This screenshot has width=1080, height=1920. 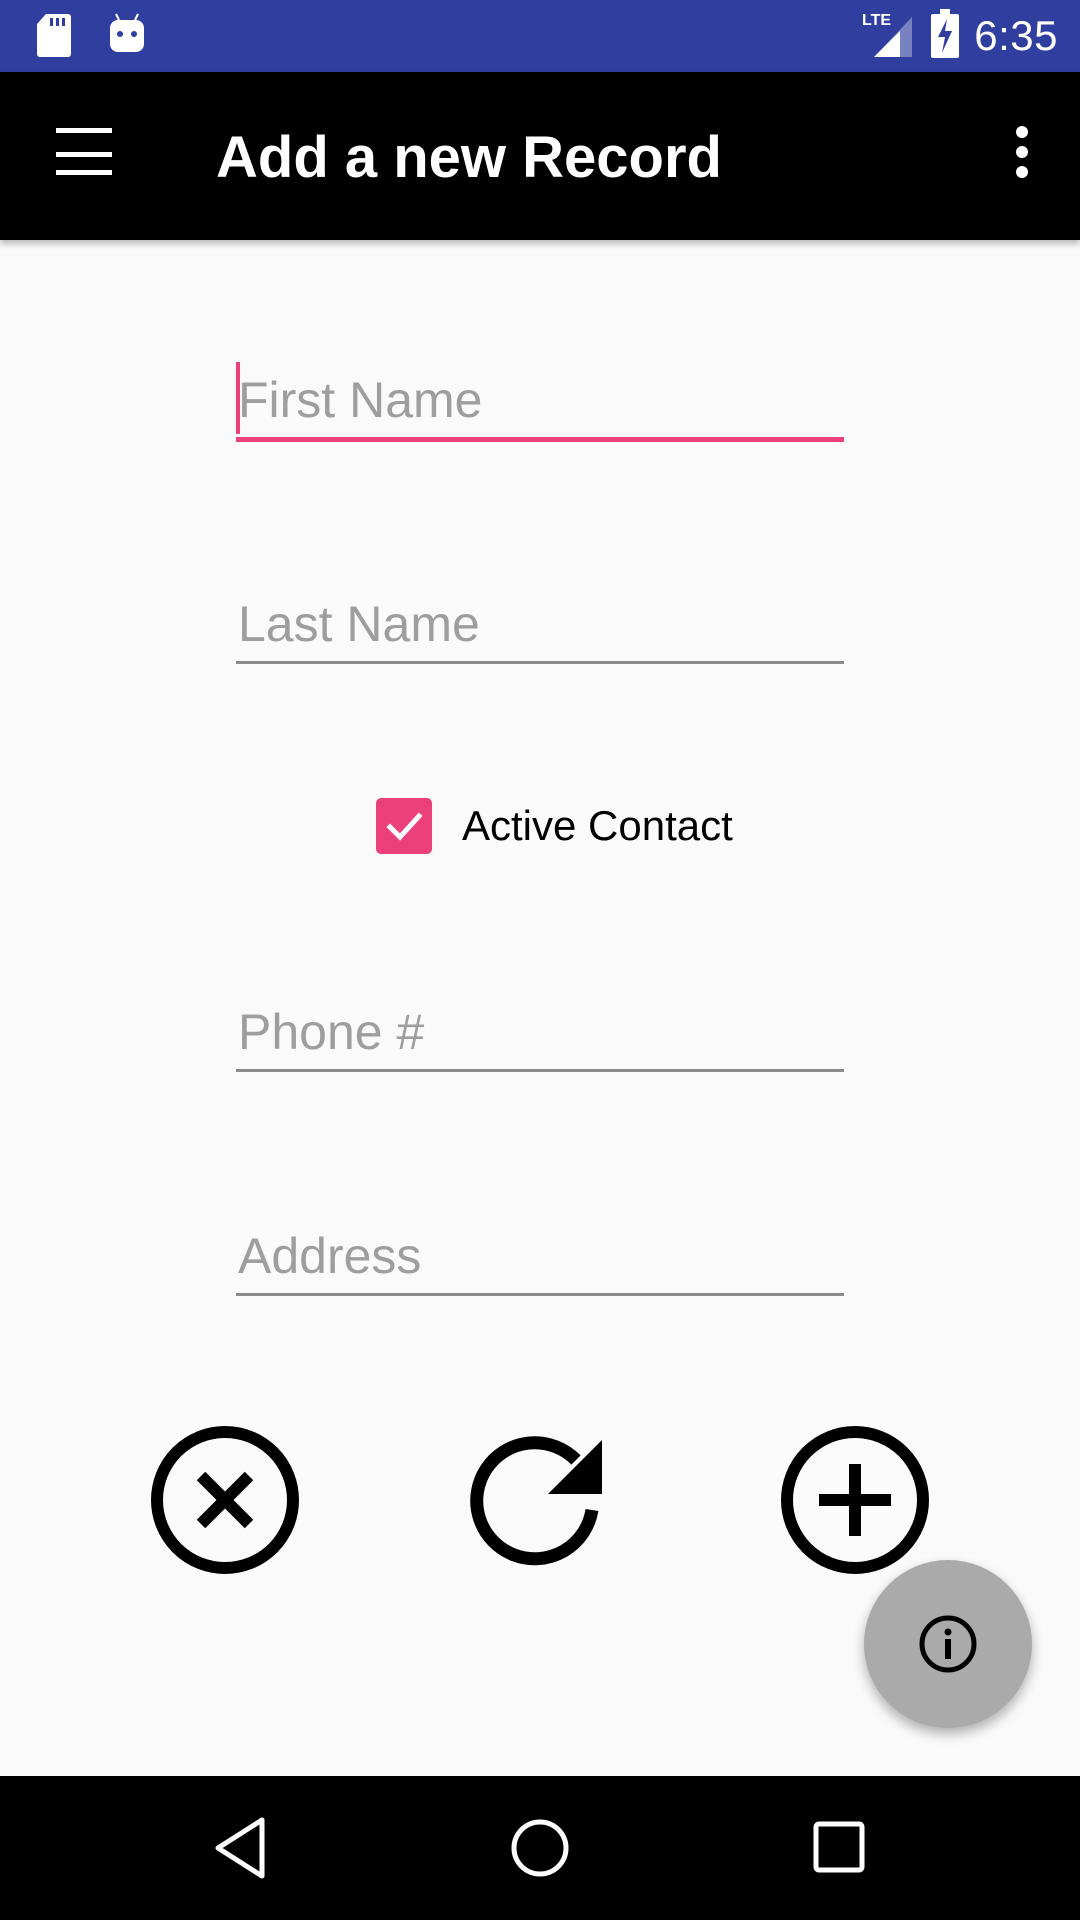 I want to click on android-icon, so click(x=127, y=37).